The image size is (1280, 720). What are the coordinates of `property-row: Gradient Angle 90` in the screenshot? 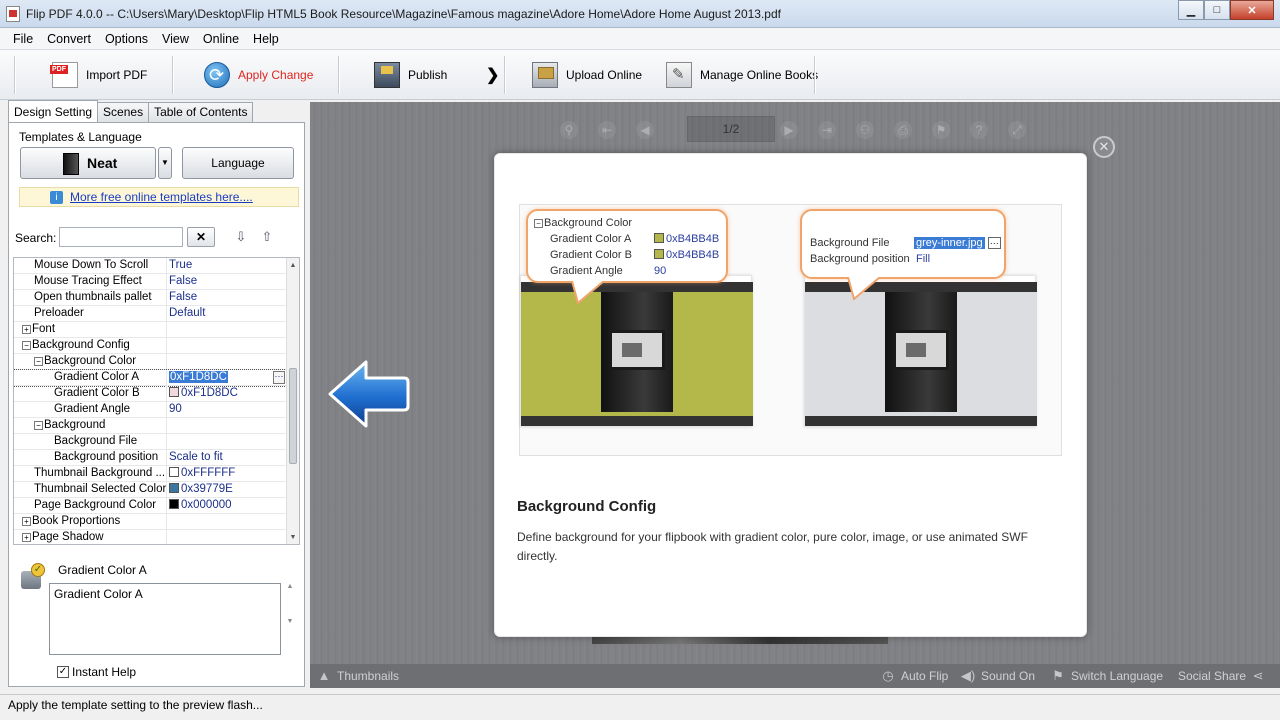 It's located at (151, 410).